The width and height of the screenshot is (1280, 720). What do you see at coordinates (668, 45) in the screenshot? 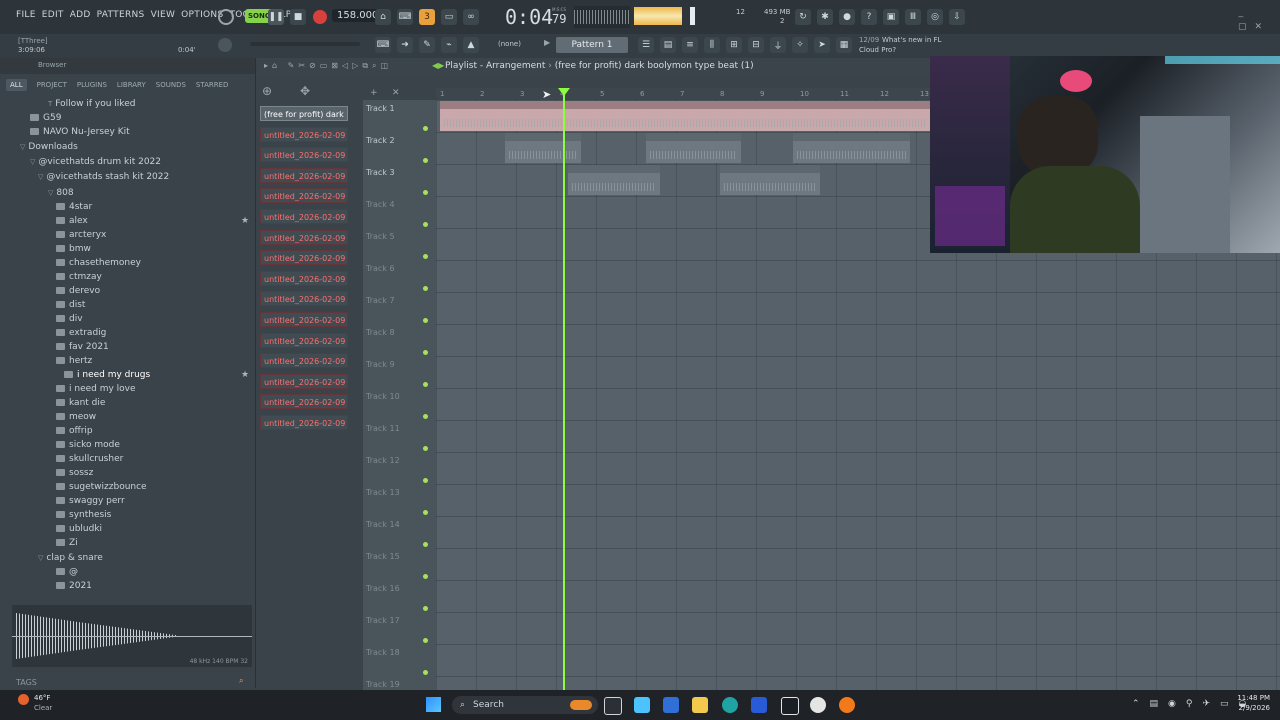
I see `piano-roll-icon: ▤` at bounding box center [668, 45].